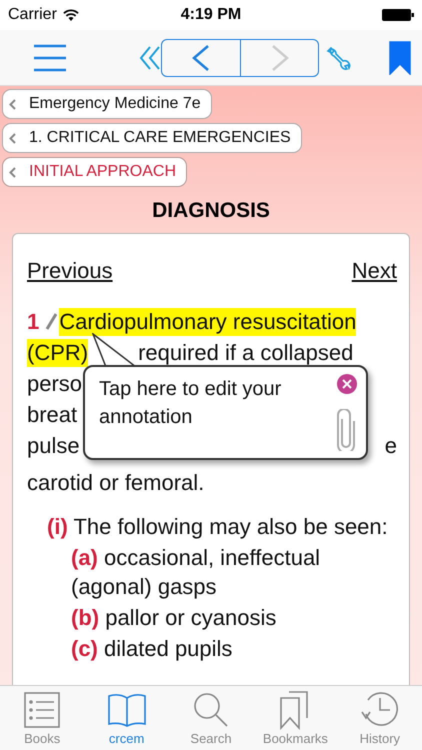 The height and width of the screenshot is (750, 422). What do you see at coordinates (150, 57) in the screenshot?
I see `double-chevron-icon` at bounding box center [150, 57].